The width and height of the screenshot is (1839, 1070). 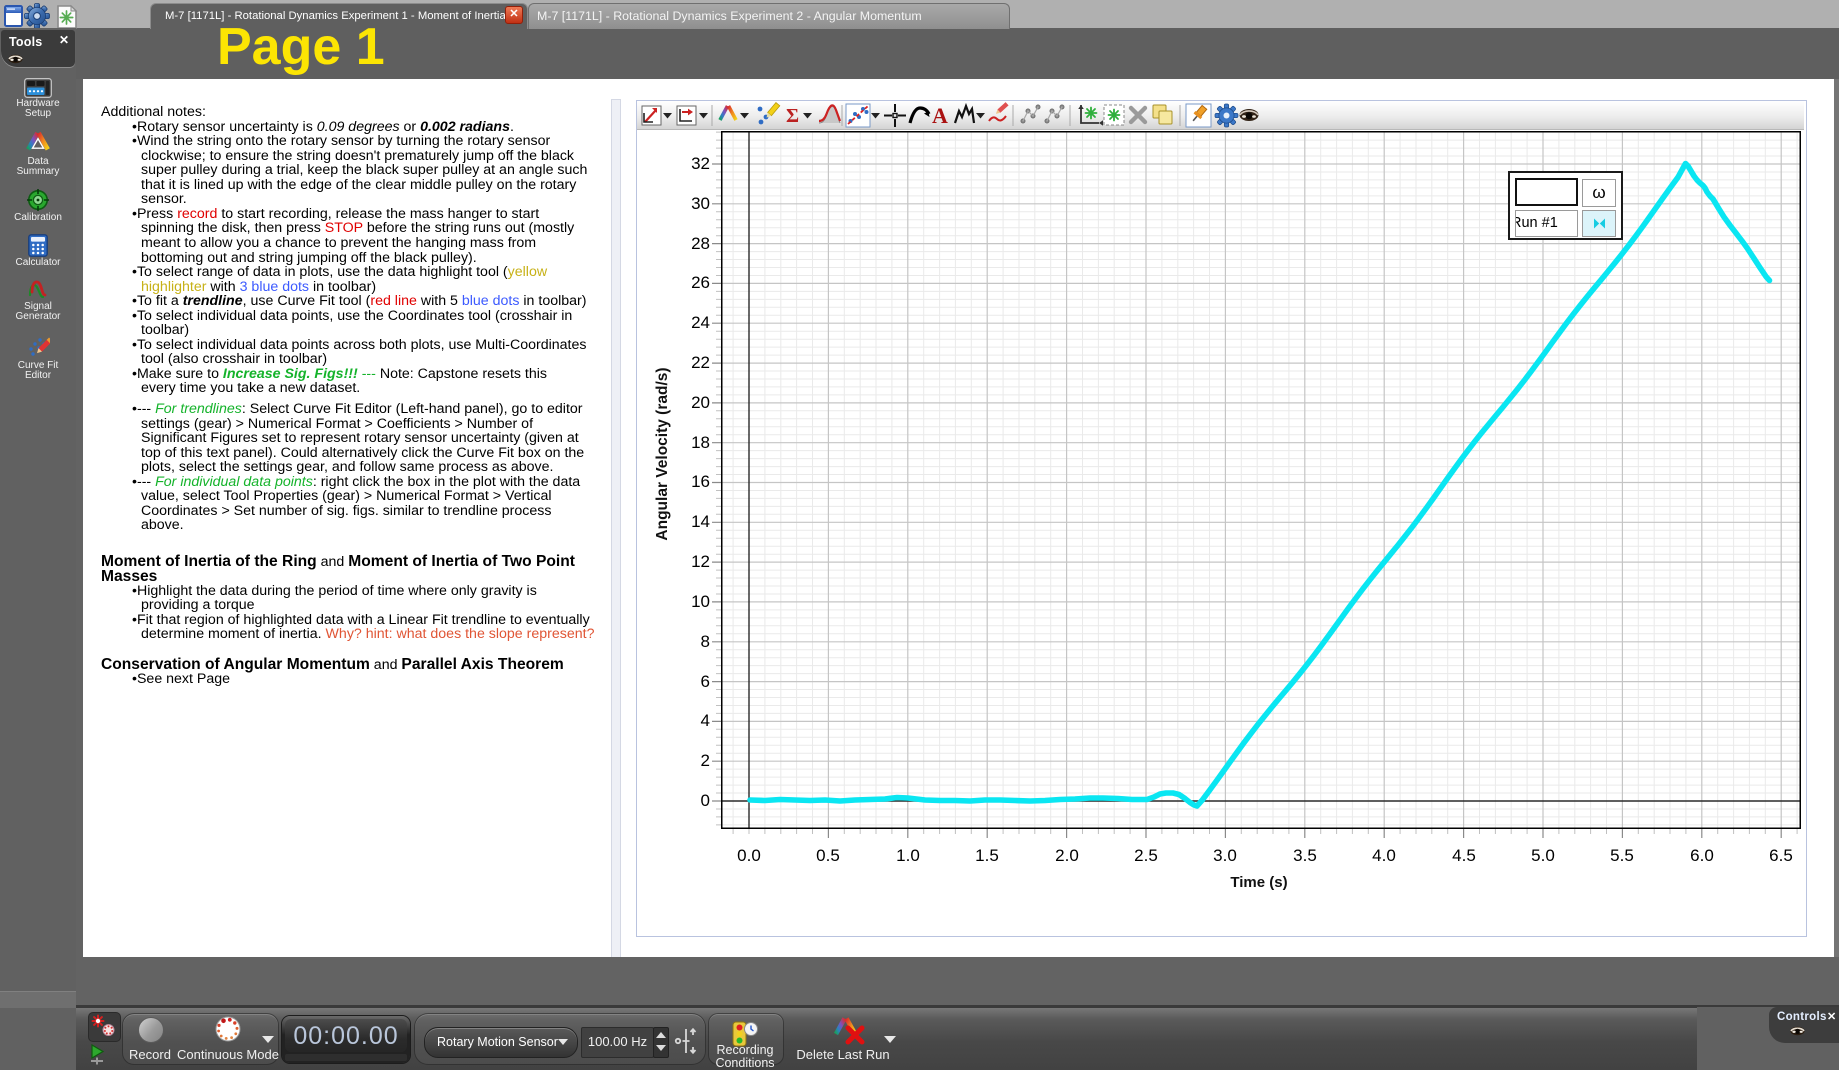 I want to click on svg-text: A, so click(x=940, y=115).